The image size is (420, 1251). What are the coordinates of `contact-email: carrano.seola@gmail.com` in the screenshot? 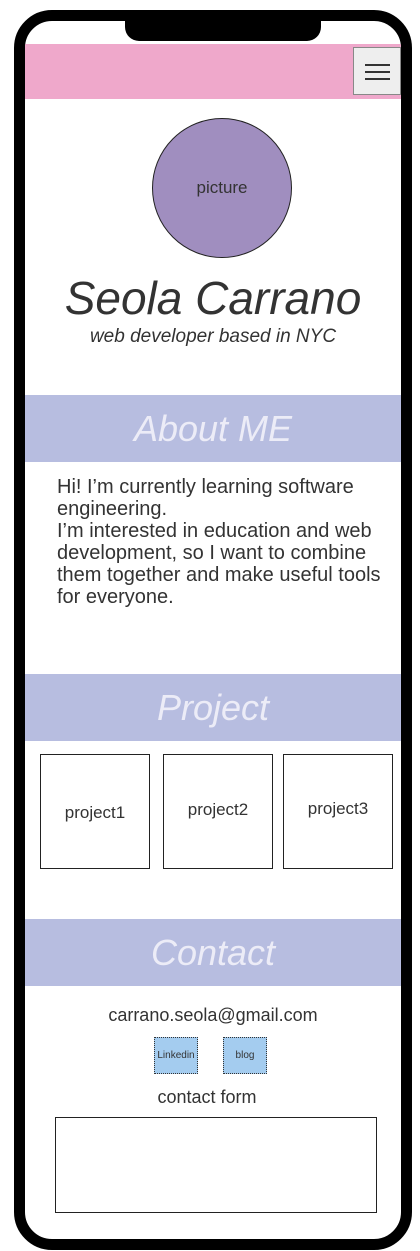 It's located at (213, 1015).